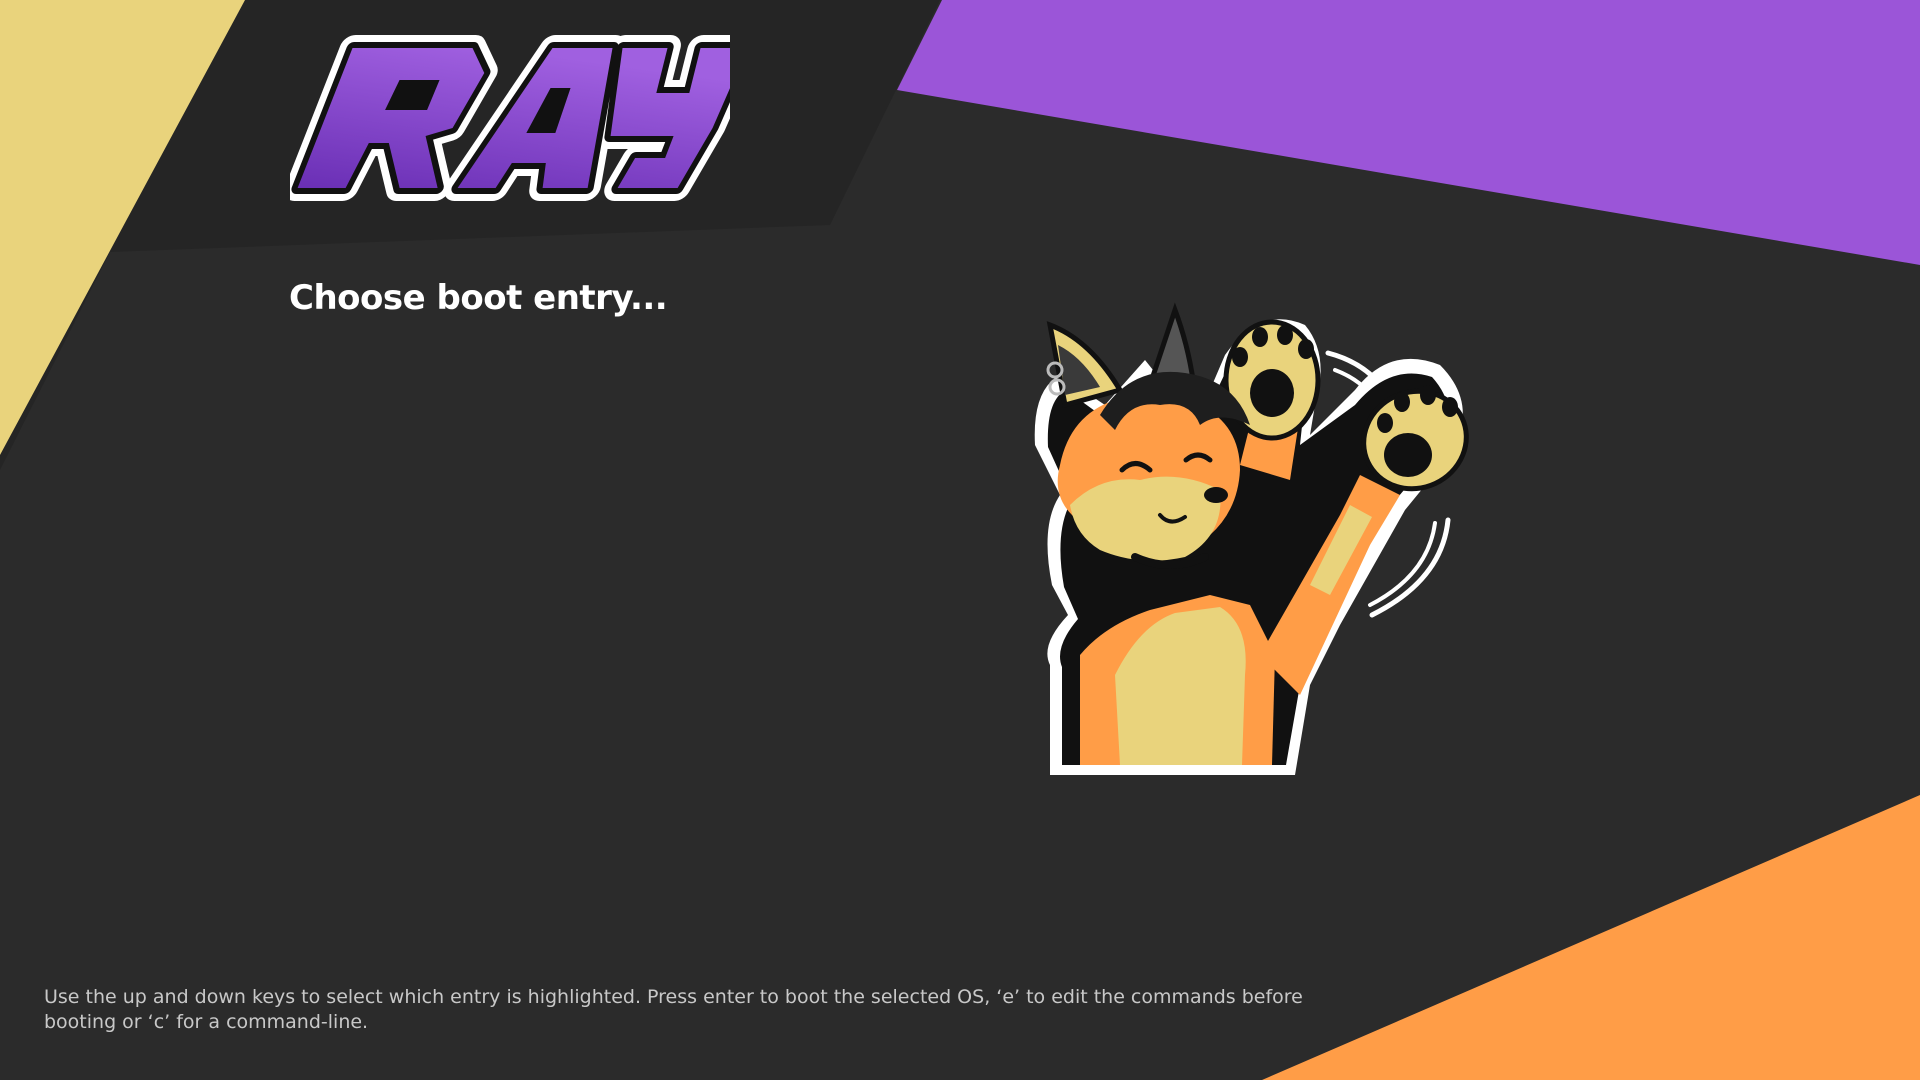 This screenshot has height=1080, width=1920. Describe the element at coordinates (1251, 538) in the screenshot. I see `fox-mascot-image` at that location.